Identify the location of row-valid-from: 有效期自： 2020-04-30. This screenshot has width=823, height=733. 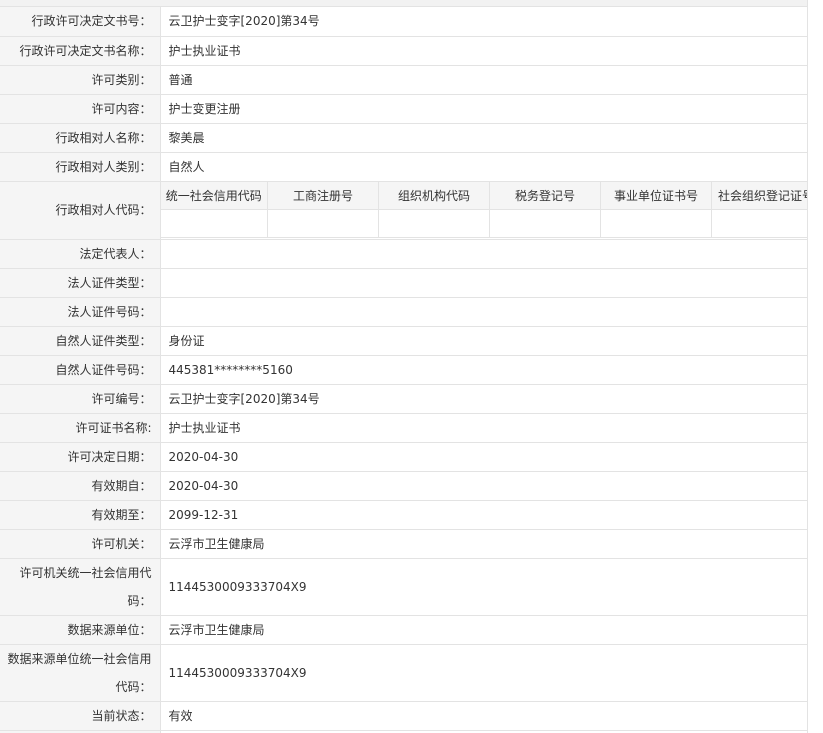
(403, 486).